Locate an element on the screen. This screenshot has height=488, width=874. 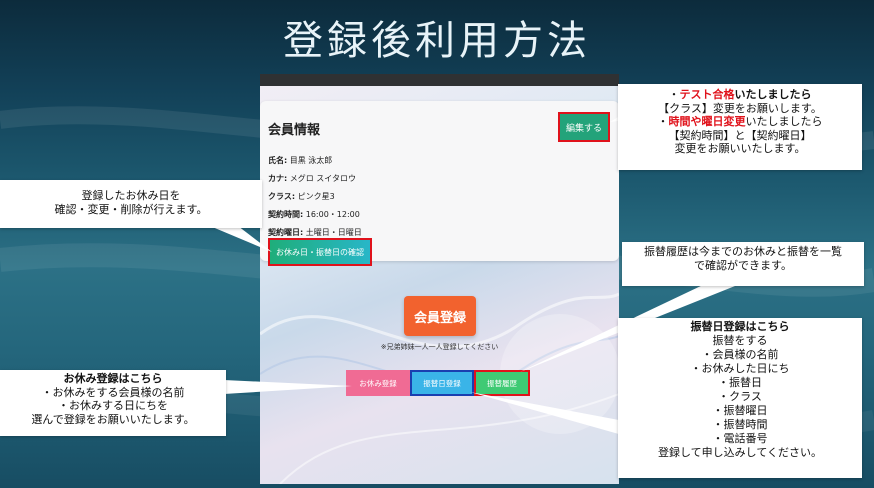
transfer-register-button: 振替日登録 is located at coordinates (442, 383).